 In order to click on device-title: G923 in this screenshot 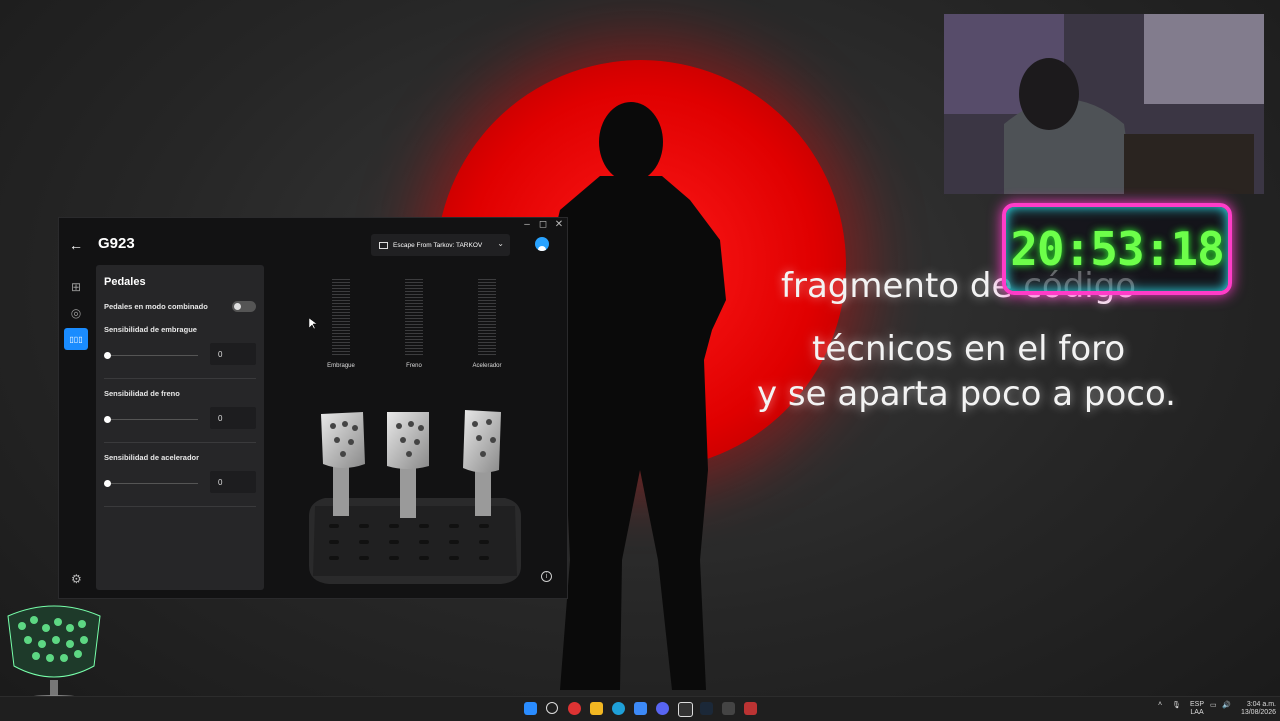, I will do `click(116, 243)`.